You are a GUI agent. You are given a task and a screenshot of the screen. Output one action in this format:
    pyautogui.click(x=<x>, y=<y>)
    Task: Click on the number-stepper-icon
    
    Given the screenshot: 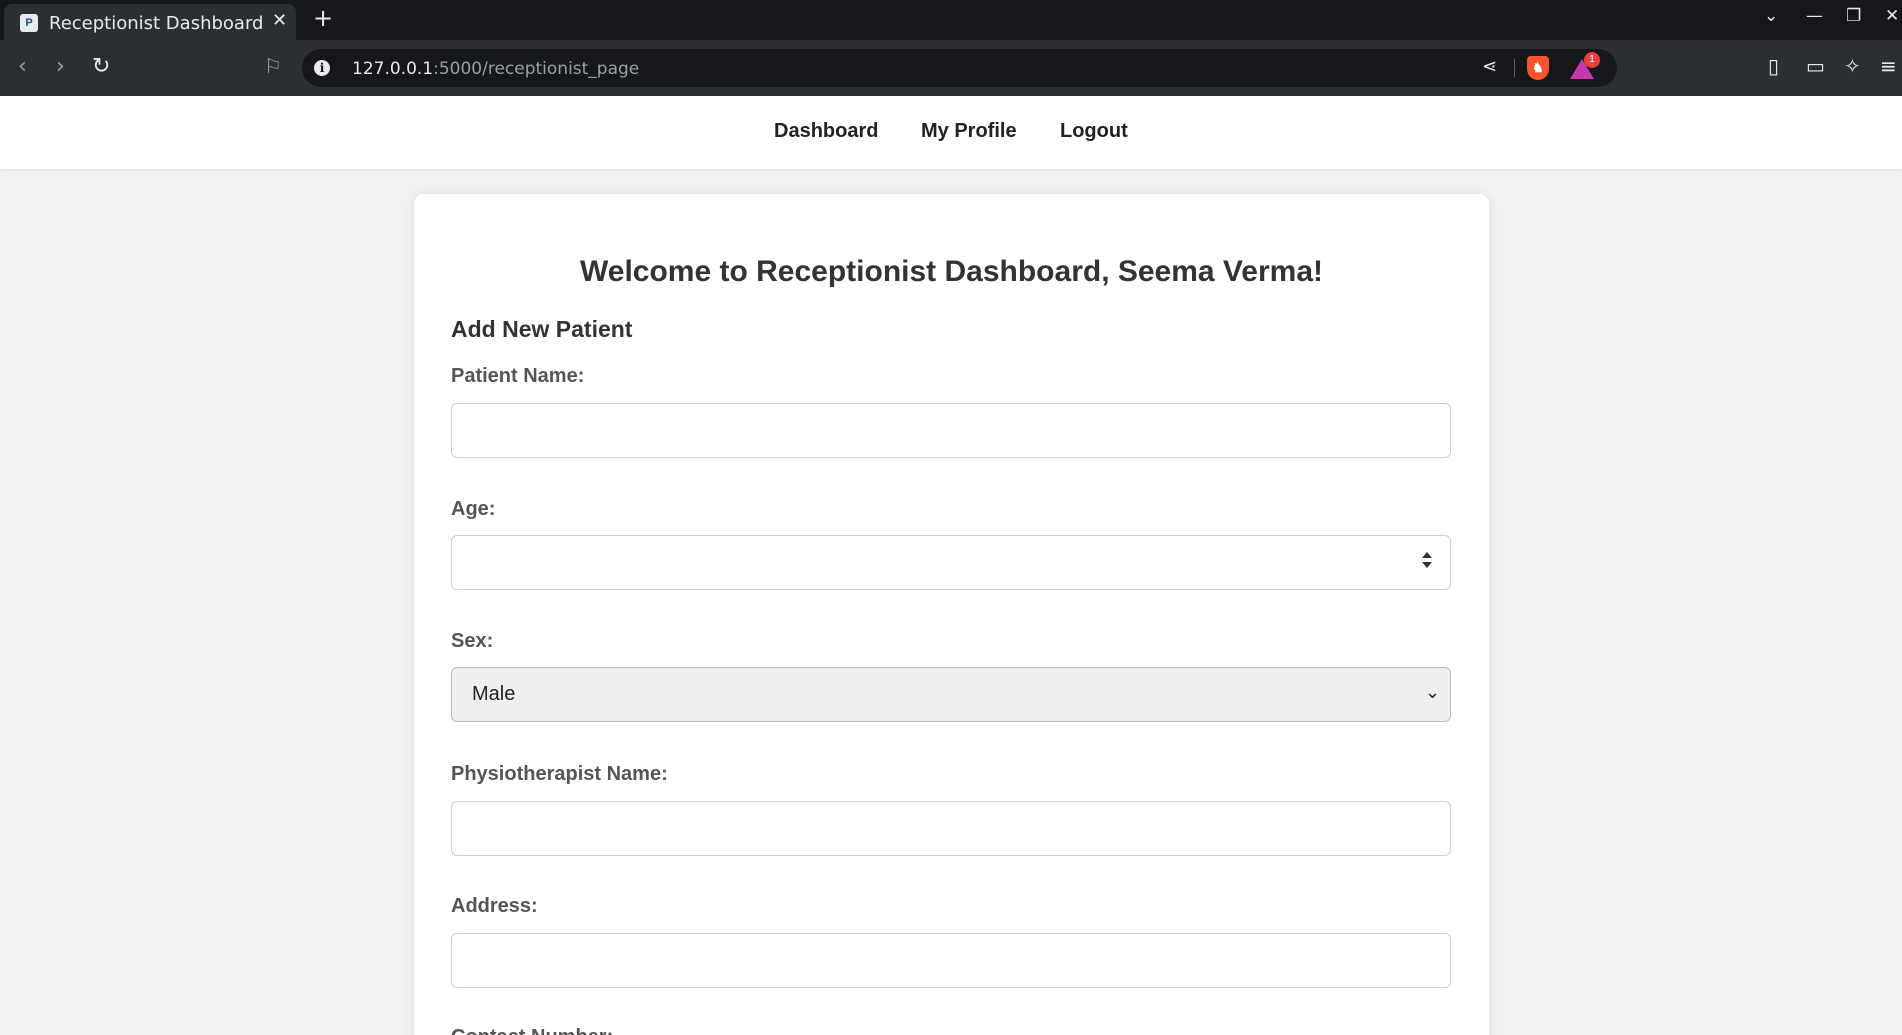 What is the action you would take?
    pyautogui.click(x=1427, y=562)
    